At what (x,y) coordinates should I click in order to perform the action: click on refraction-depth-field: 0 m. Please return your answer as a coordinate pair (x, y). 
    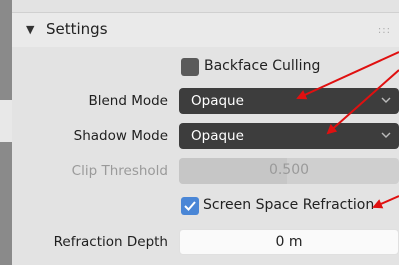
    Looking at the image, I should click on (289, 242).